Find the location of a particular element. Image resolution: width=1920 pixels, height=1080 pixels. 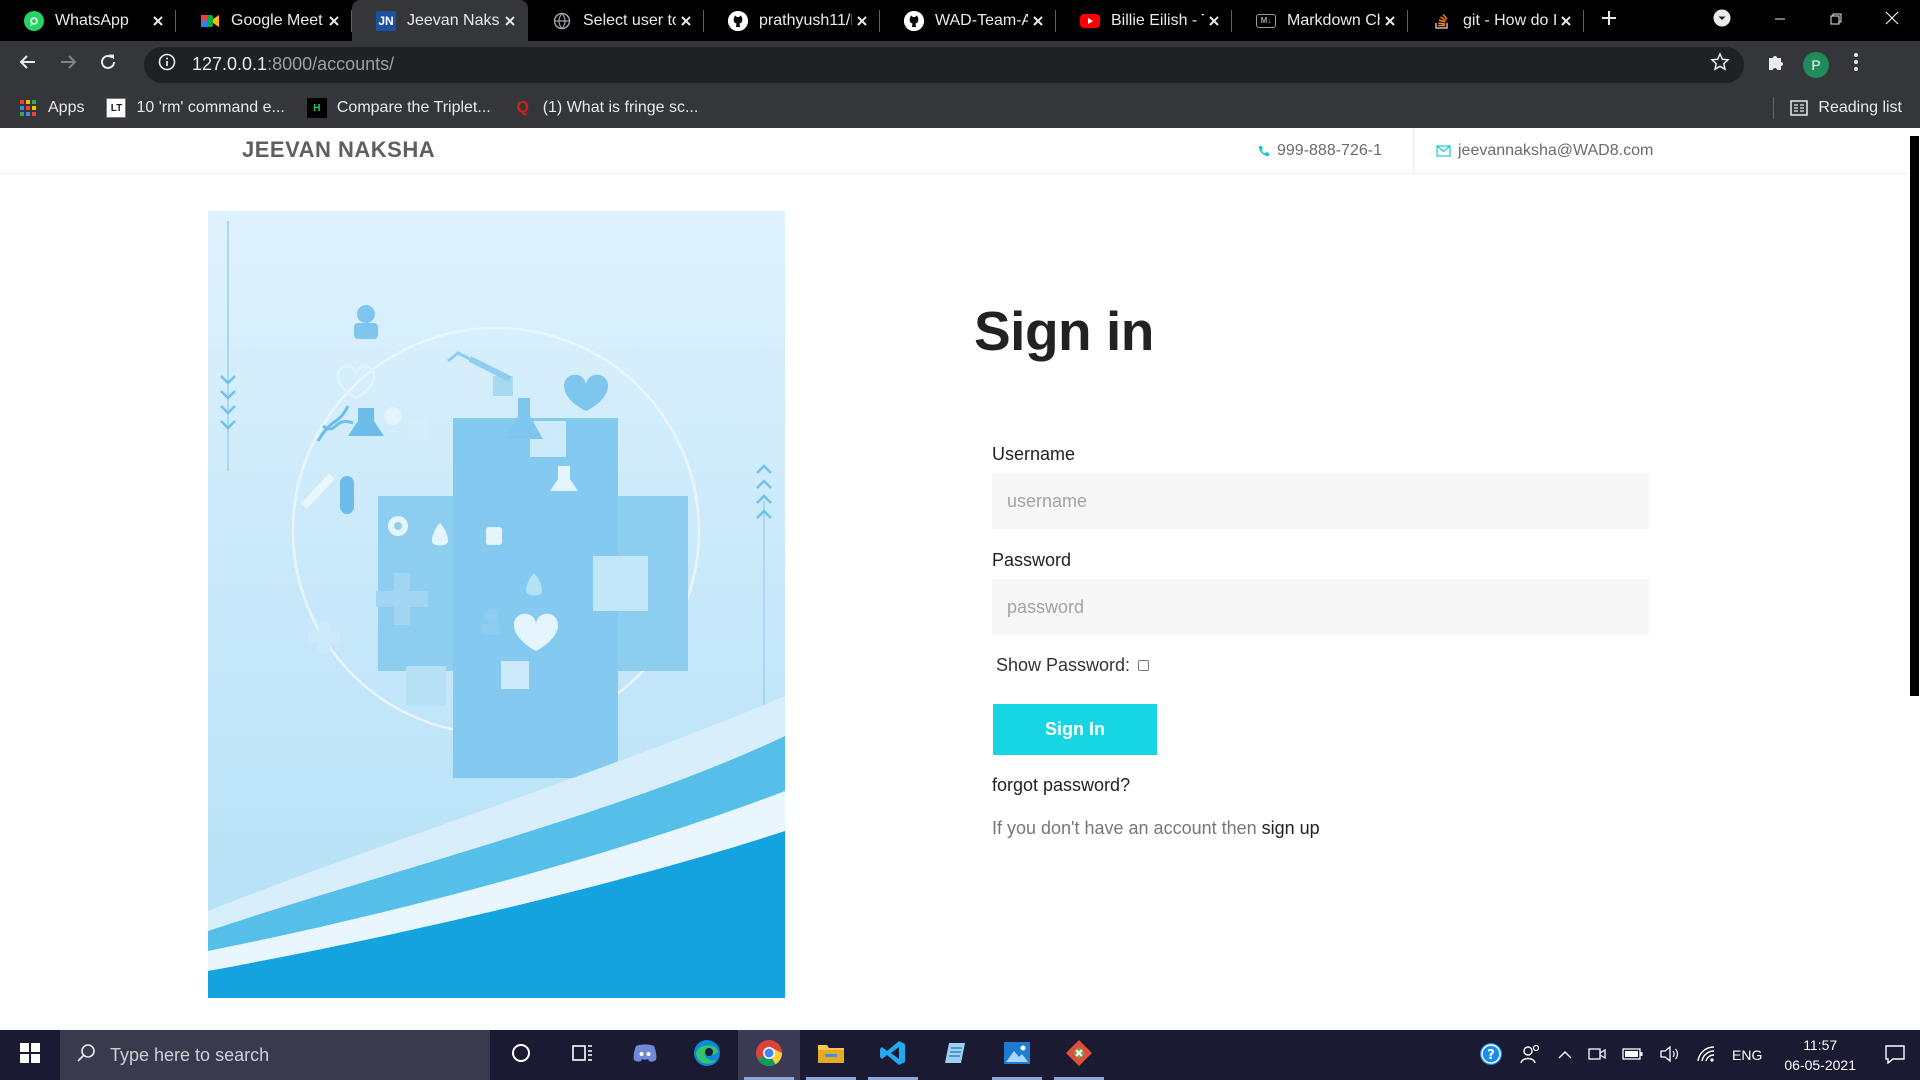

task-view-icon is located at coordinates (583, 1055).